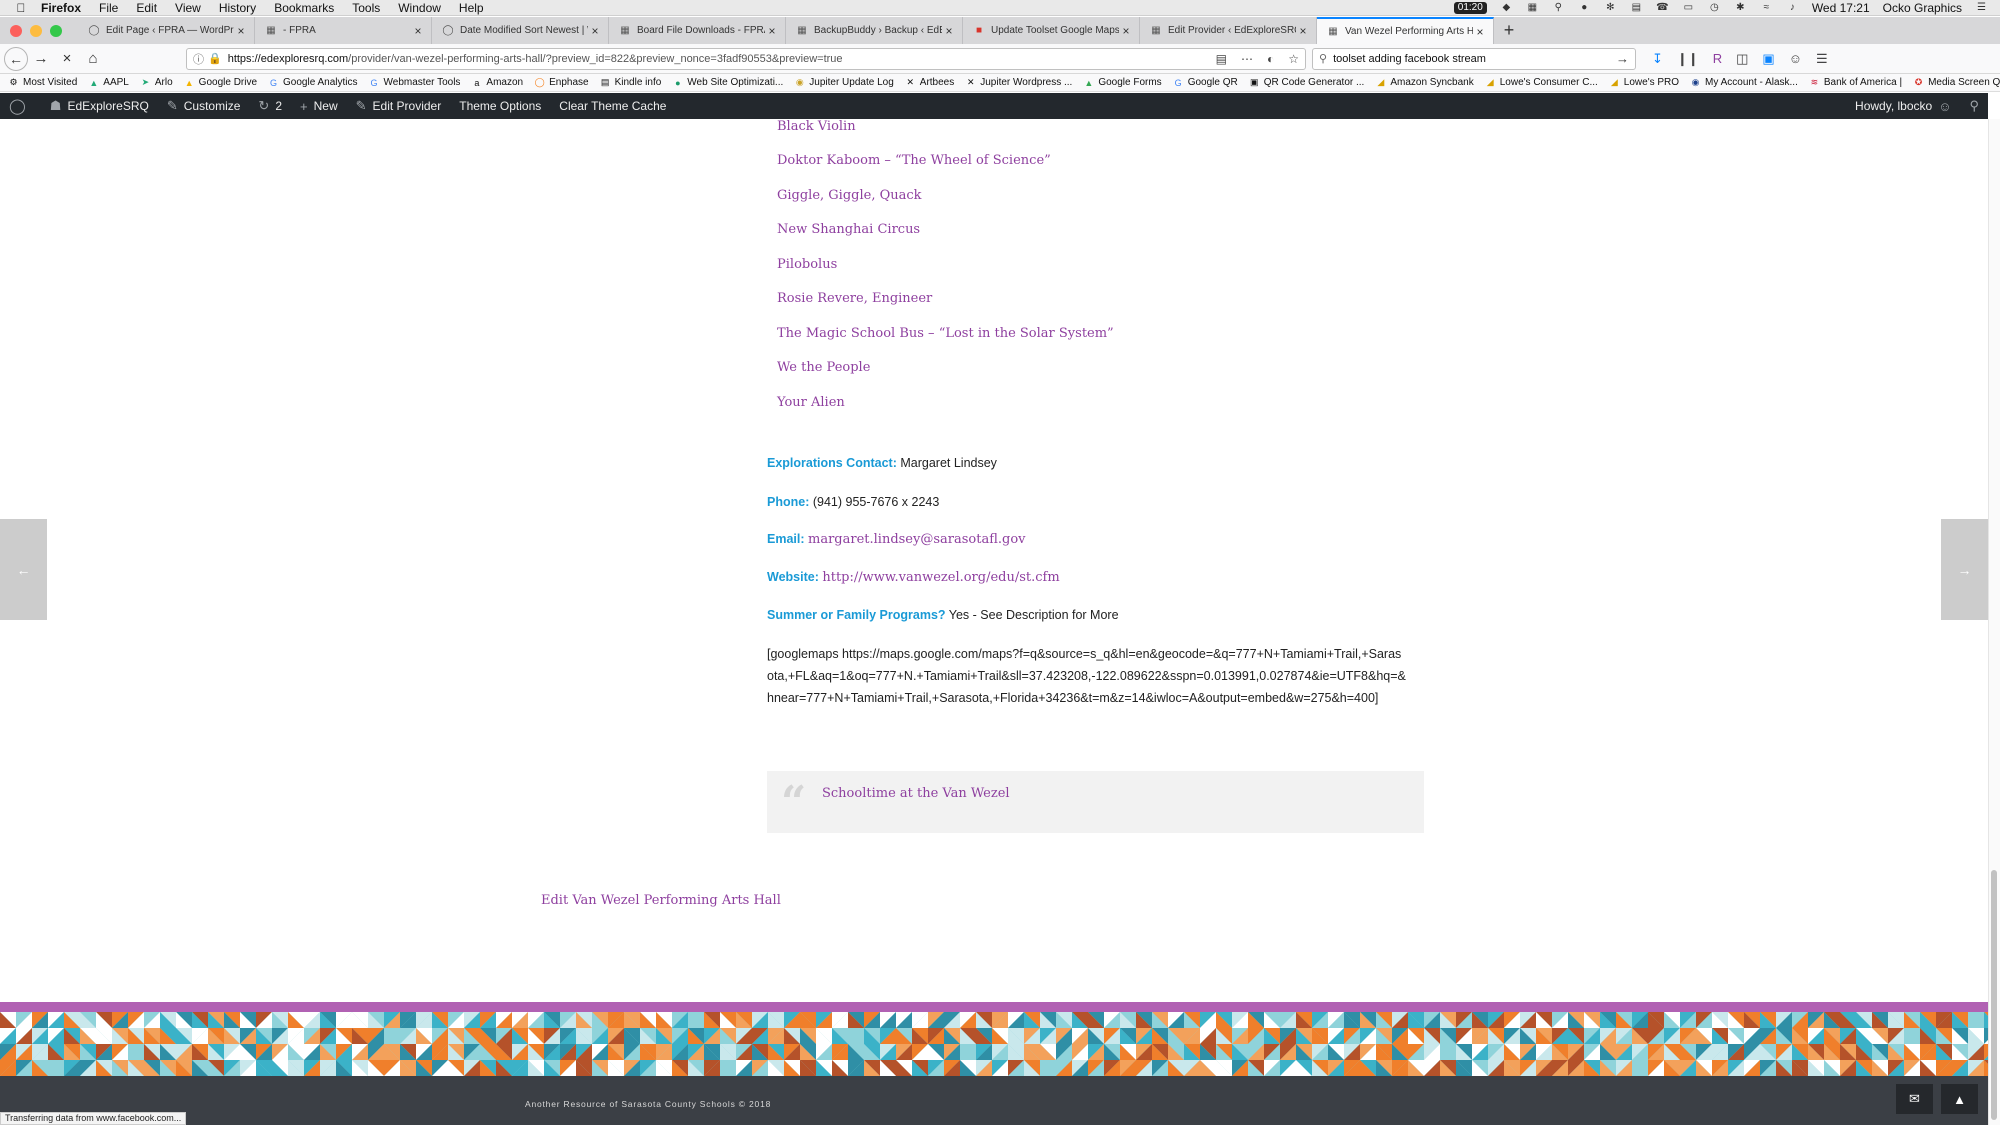 This screenshot has width=2000, height=1125. I want to click on list-icon: ☰, so click(1981, 7).